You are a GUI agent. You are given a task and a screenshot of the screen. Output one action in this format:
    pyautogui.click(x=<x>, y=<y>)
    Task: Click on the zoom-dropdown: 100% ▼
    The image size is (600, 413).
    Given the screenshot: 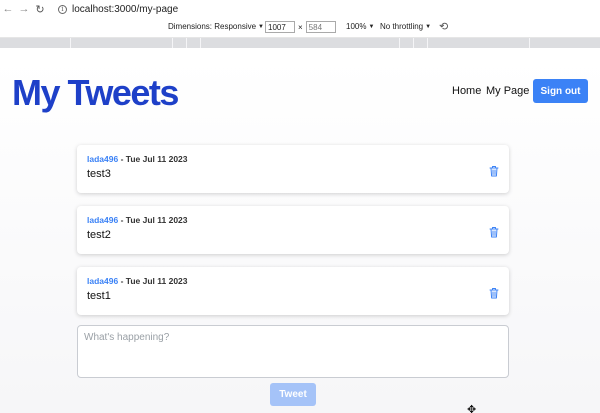 What is the action you would take?
    pyautogui.click(x=360, y=26)
    